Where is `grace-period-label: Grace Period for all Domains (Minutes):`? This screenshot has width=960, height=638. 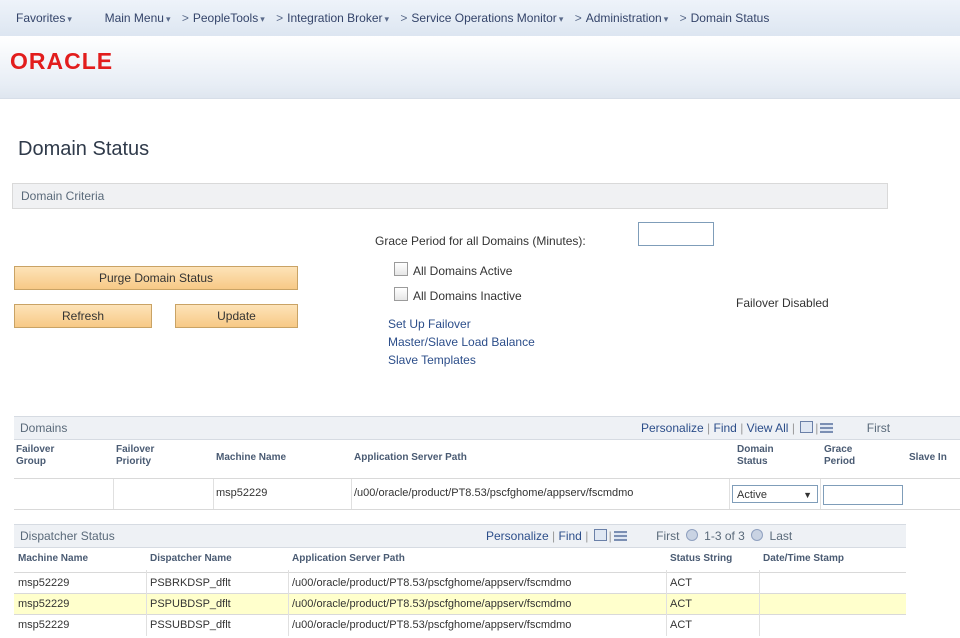 grace-period-label: Grace Period for all Domains (Minutes): is located at coordinates (480, 241).